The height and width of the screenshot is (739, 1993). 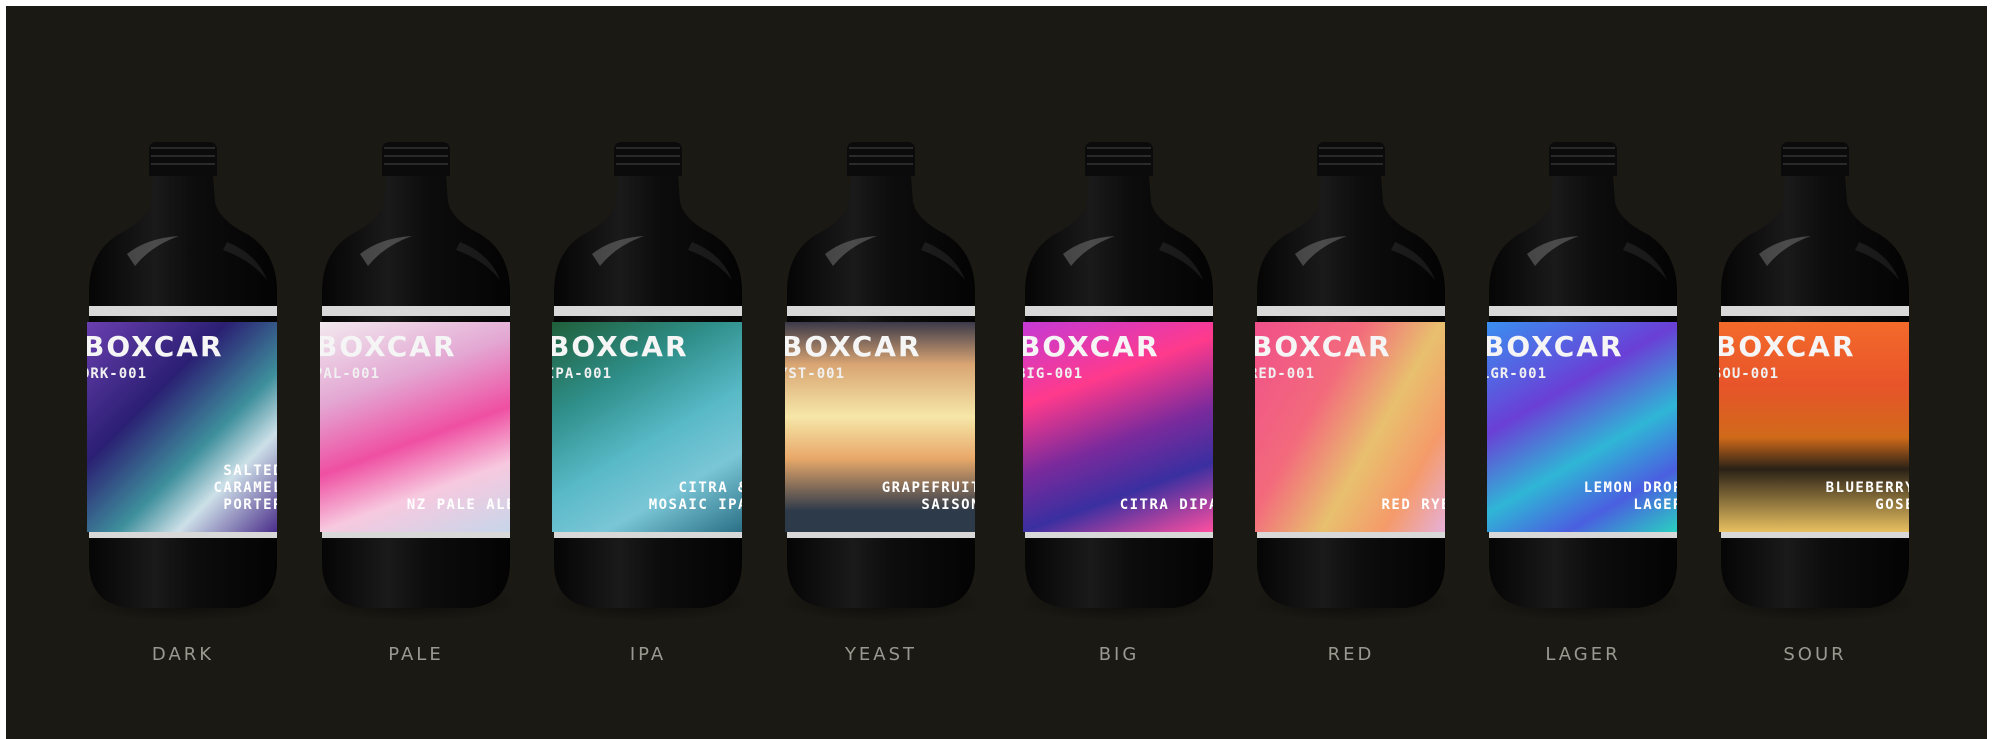 What do you see at coordinates (182, 422) in the screenshot?
I see `label: BOXCAR DRK-001 SALTEDCARAMELPORTER` at bounding box center [182, 422].